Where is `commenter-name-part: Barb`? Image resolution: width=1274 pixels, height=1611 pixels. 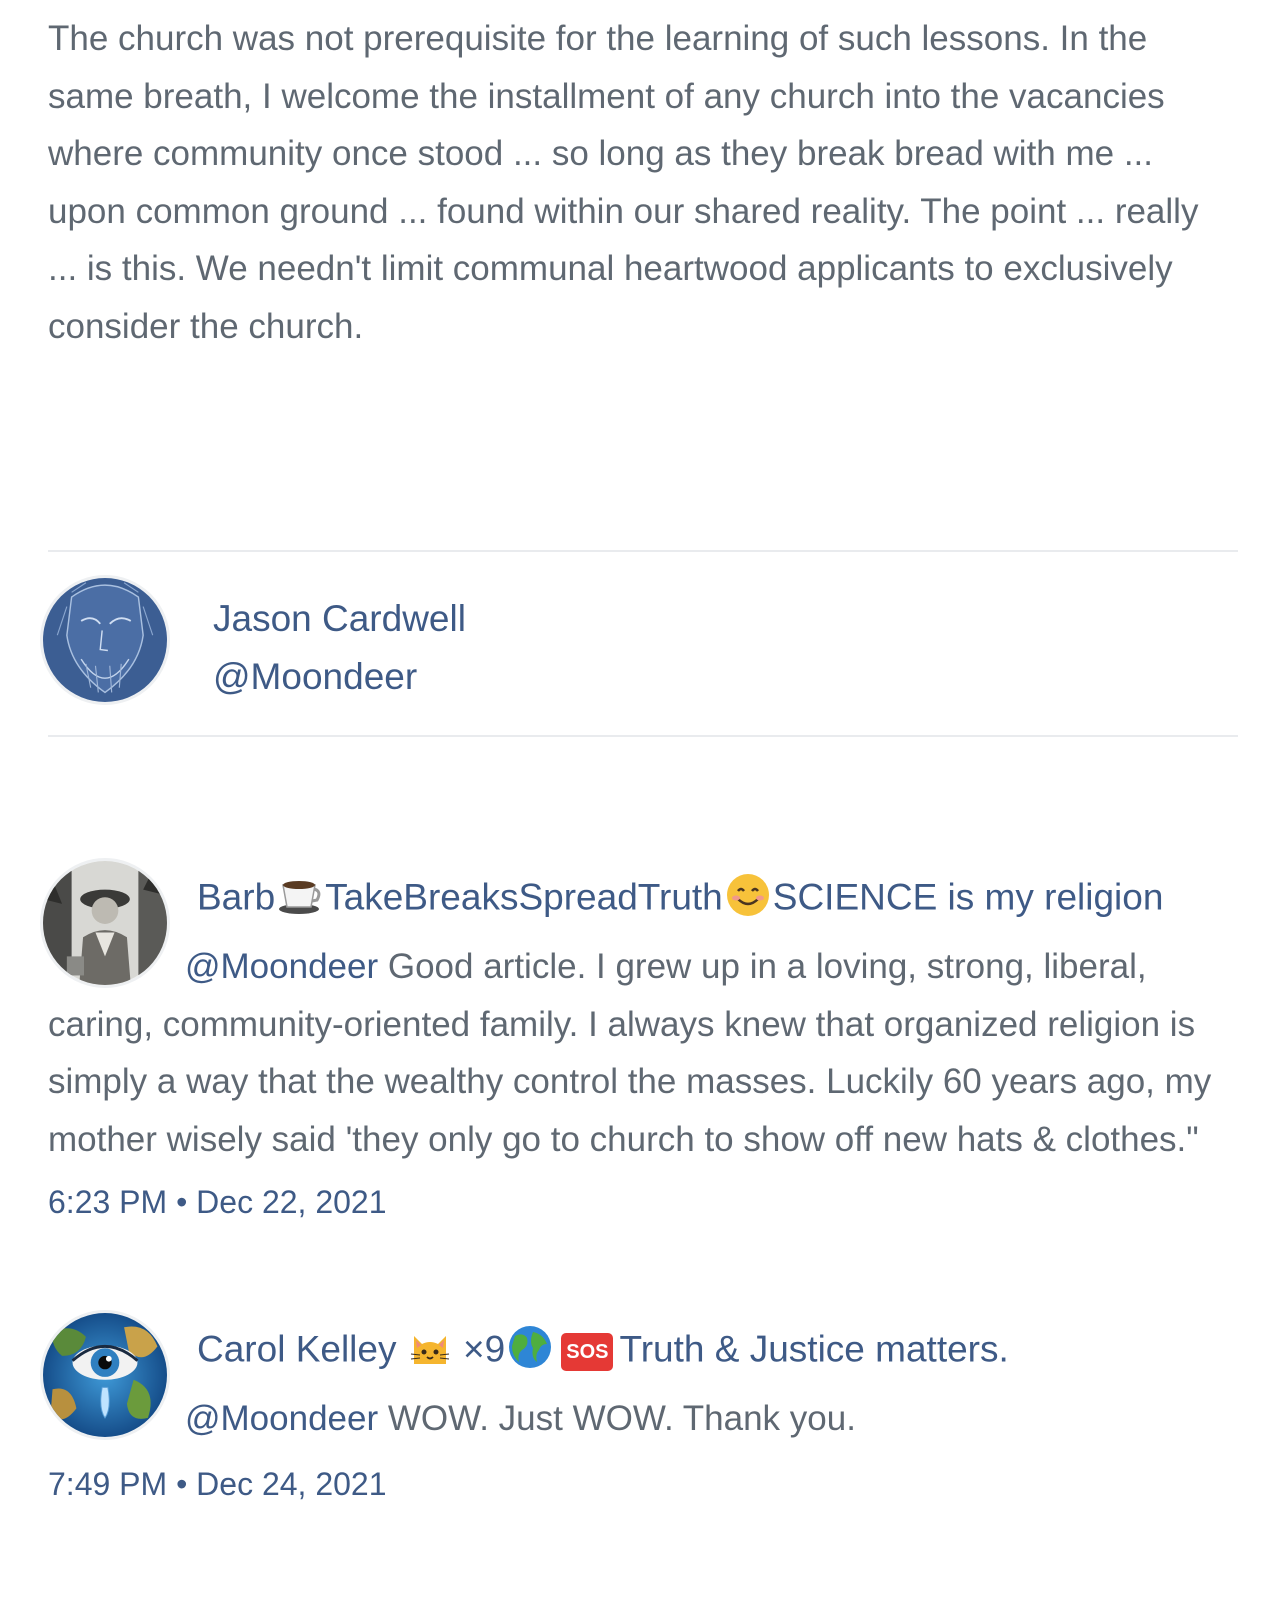
commenter-name-part: Barb is located at coordinates (236, 897).